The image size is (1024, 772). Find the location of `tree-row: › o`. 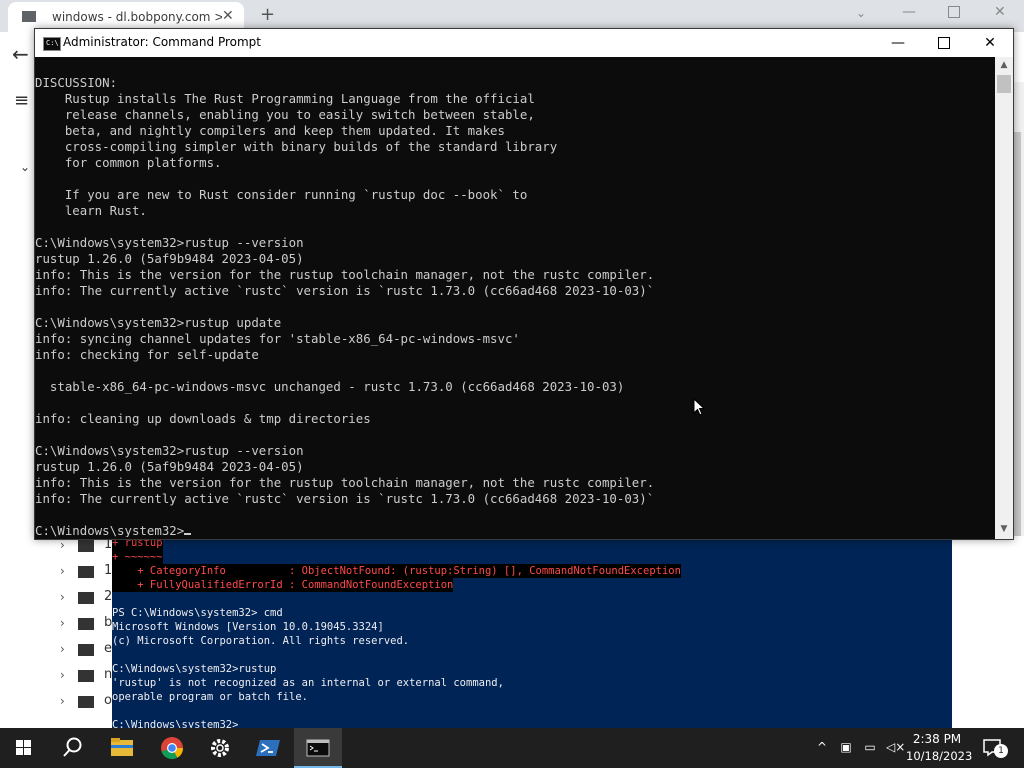

tree-row: › o is located at coordinates (90, 701).